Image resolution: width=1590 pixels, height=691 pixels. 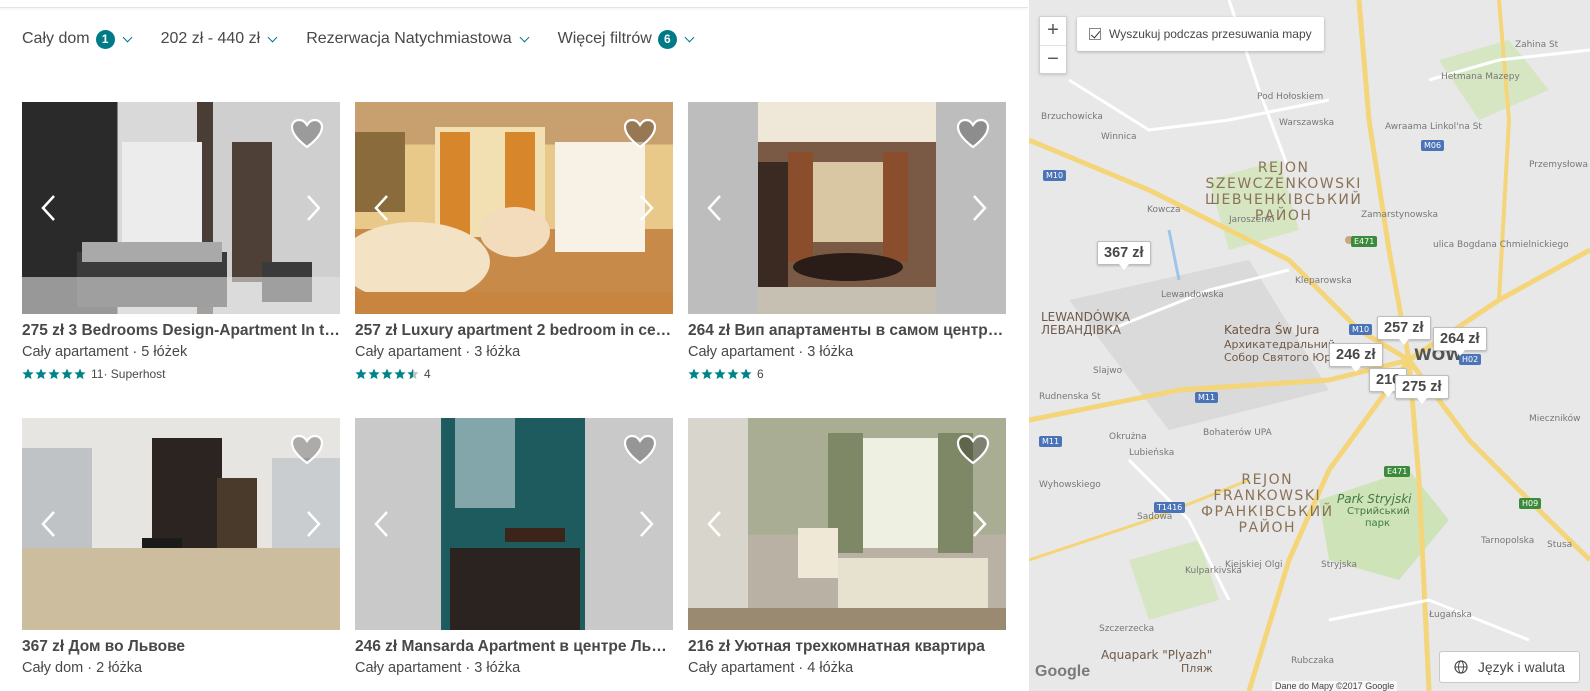 I want to click on street-label: Winnica, so click(x=1119, y=137).